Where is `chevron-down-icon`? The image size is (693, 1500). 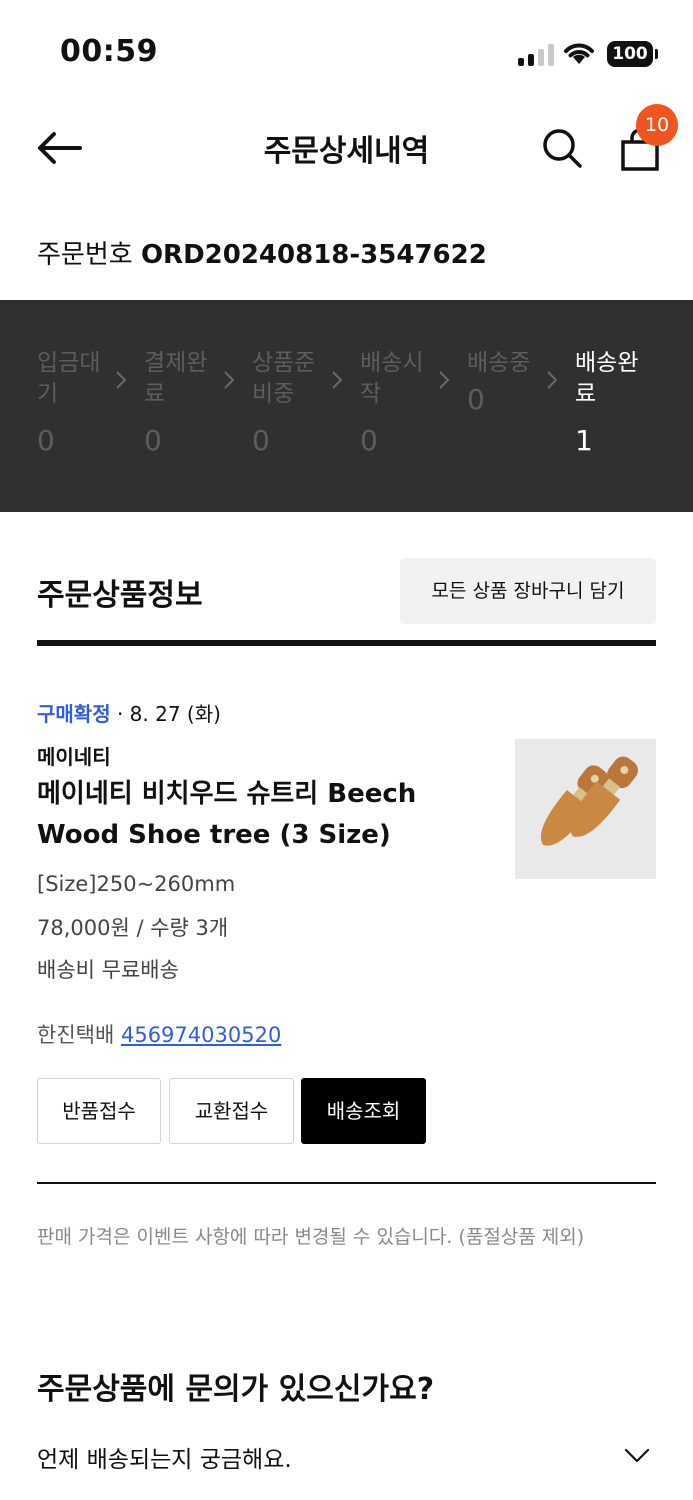 chevron-down-icon is located at coordinates (637, 1456).